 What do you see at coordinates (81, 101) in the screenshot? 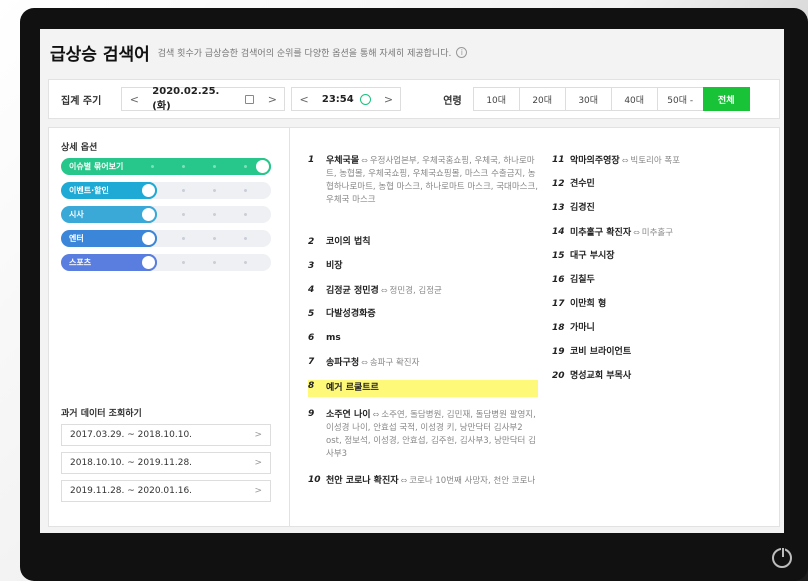
I see `period-label: 집계 주기` at bounding box center [81, 101].